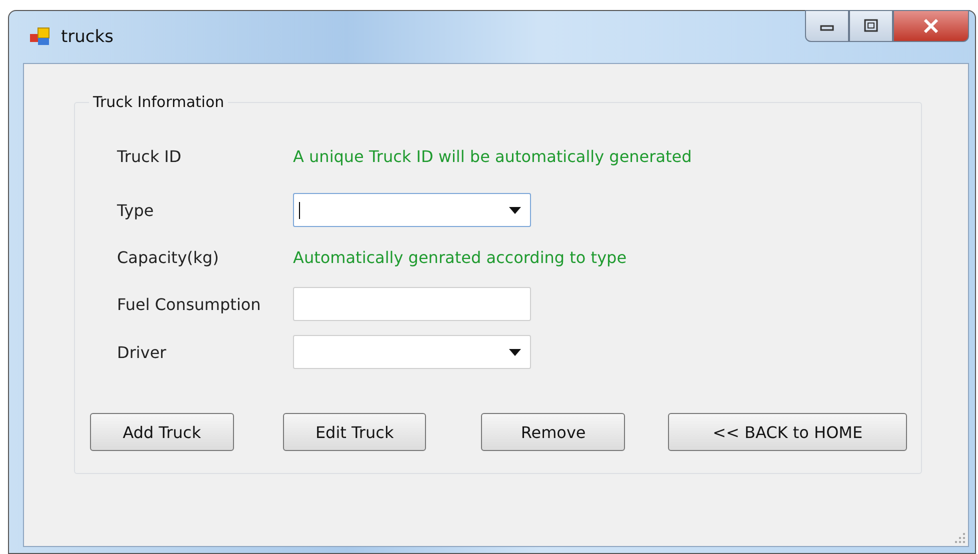  Describe the element at coordinates (492, 156) in the screenshot. I see `info-text: A unique Truck ID will be automatically generated` at that location.